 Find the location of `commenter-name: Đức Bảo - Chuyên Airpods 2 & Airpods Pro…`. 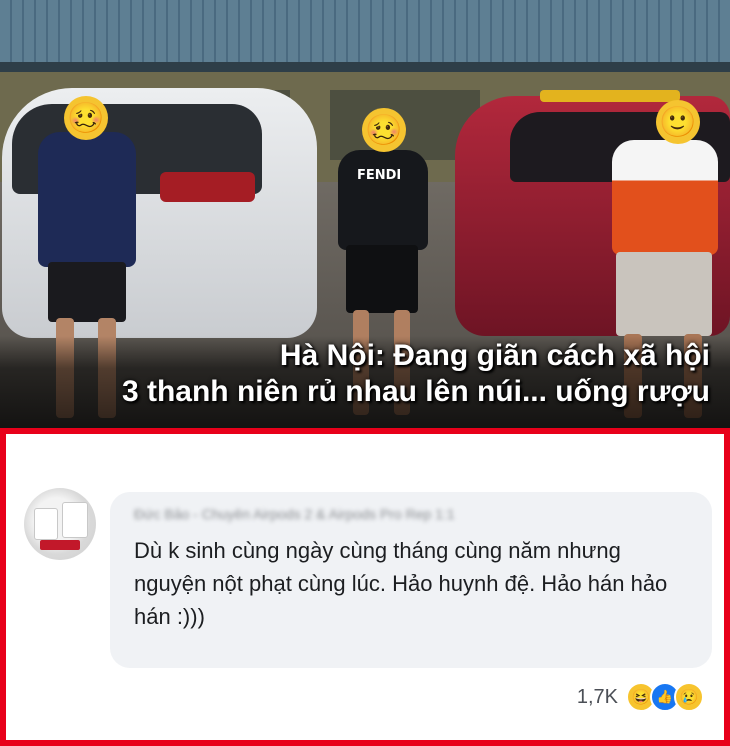

commenter-name: Đức Bảo - Chuyên Airpods 2 & Airpods Pro… is located at coordinates (294, 514).